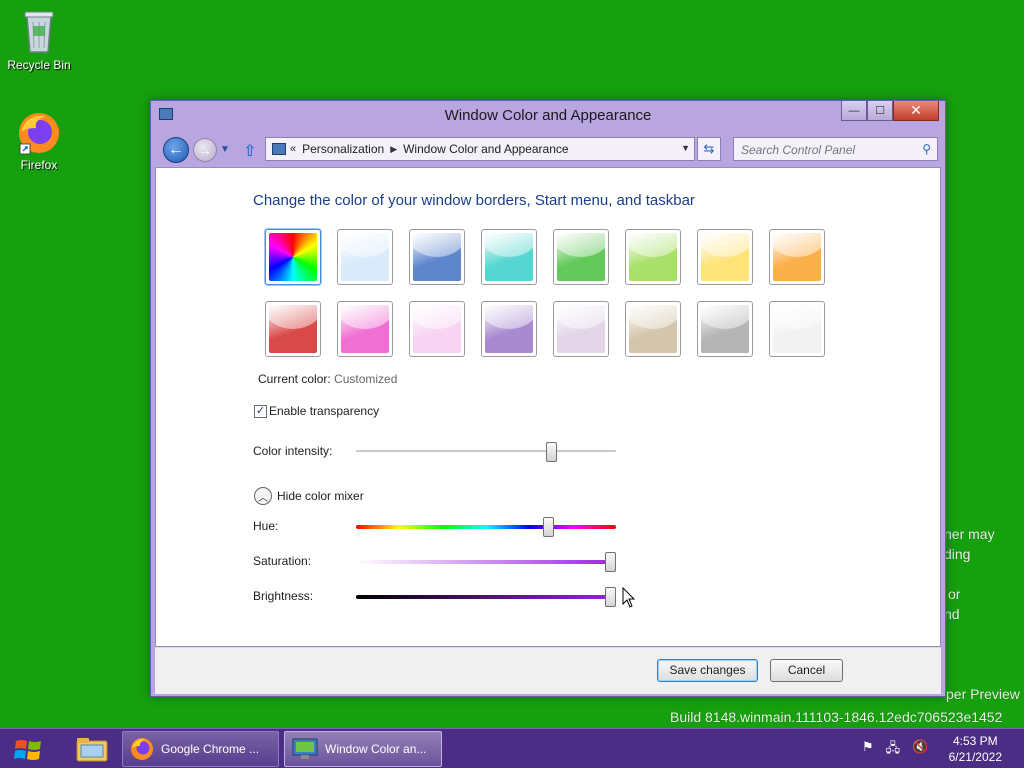 The height and width of the screenshot is (768, 1024). I want to click on search-input: Search Control Panel ⚲, so click(835, 149).